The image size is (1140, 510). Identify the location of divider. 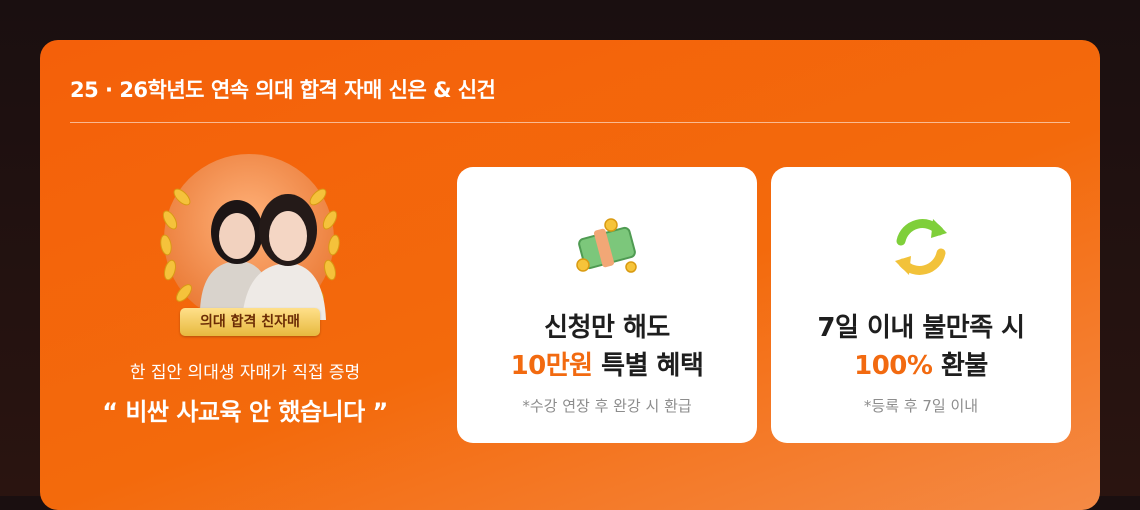
(570, 122).